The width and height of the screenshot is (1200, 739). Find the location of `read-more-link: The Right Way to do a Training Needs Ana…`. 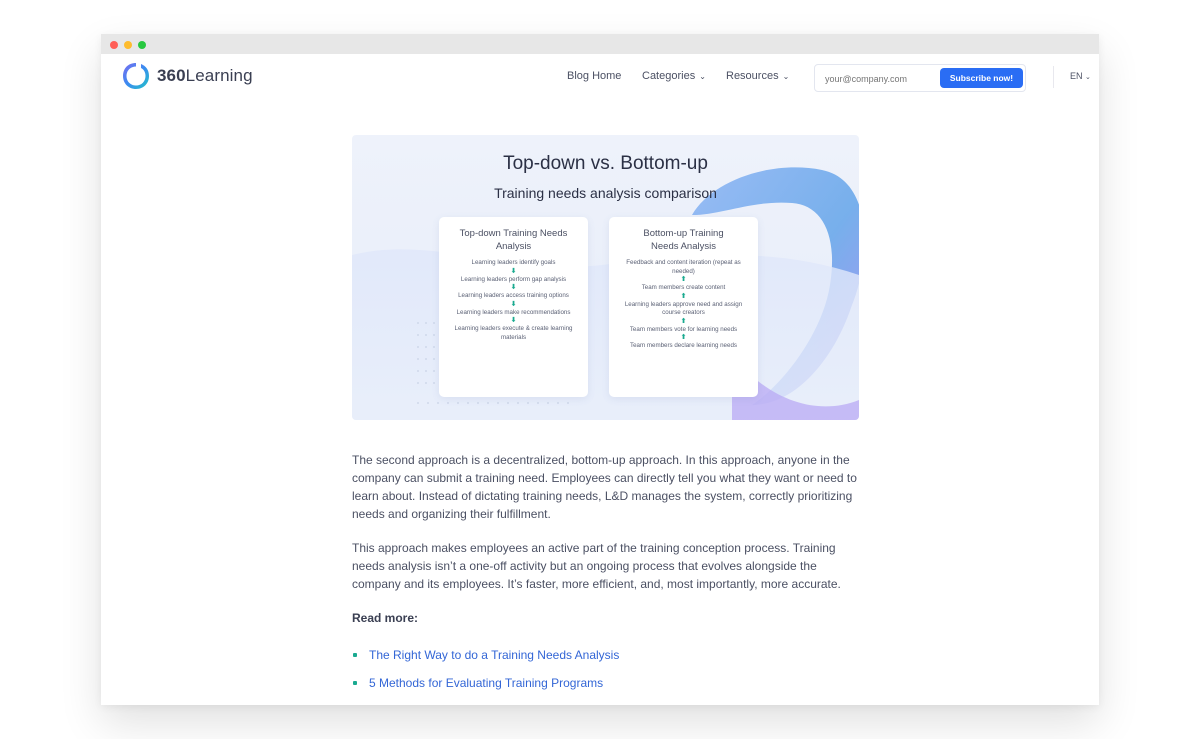

read-more-link: The Right Way to do a Training Needs Ana… is located at coordinates (494, 655).